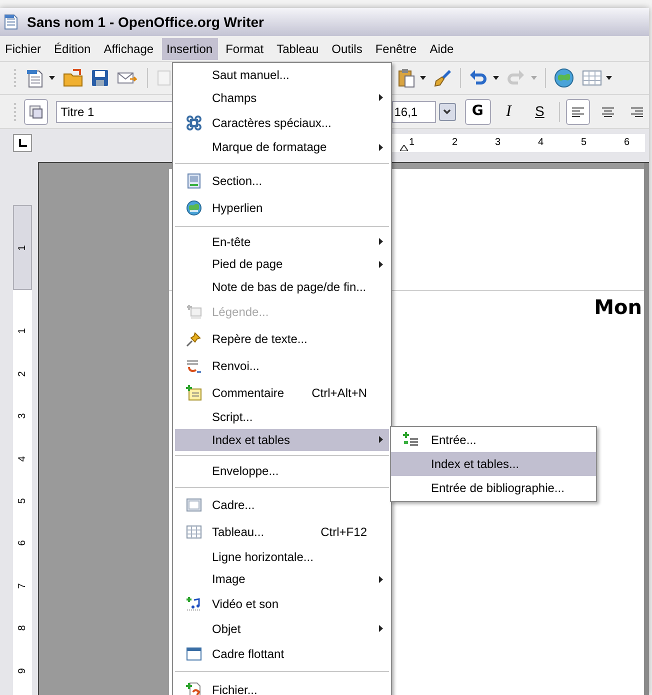 The image size is (652, 695). What do you see at coordinates (478, 78) in the screenshot?
I see `undo-icon` at bounding box center [478, 78].